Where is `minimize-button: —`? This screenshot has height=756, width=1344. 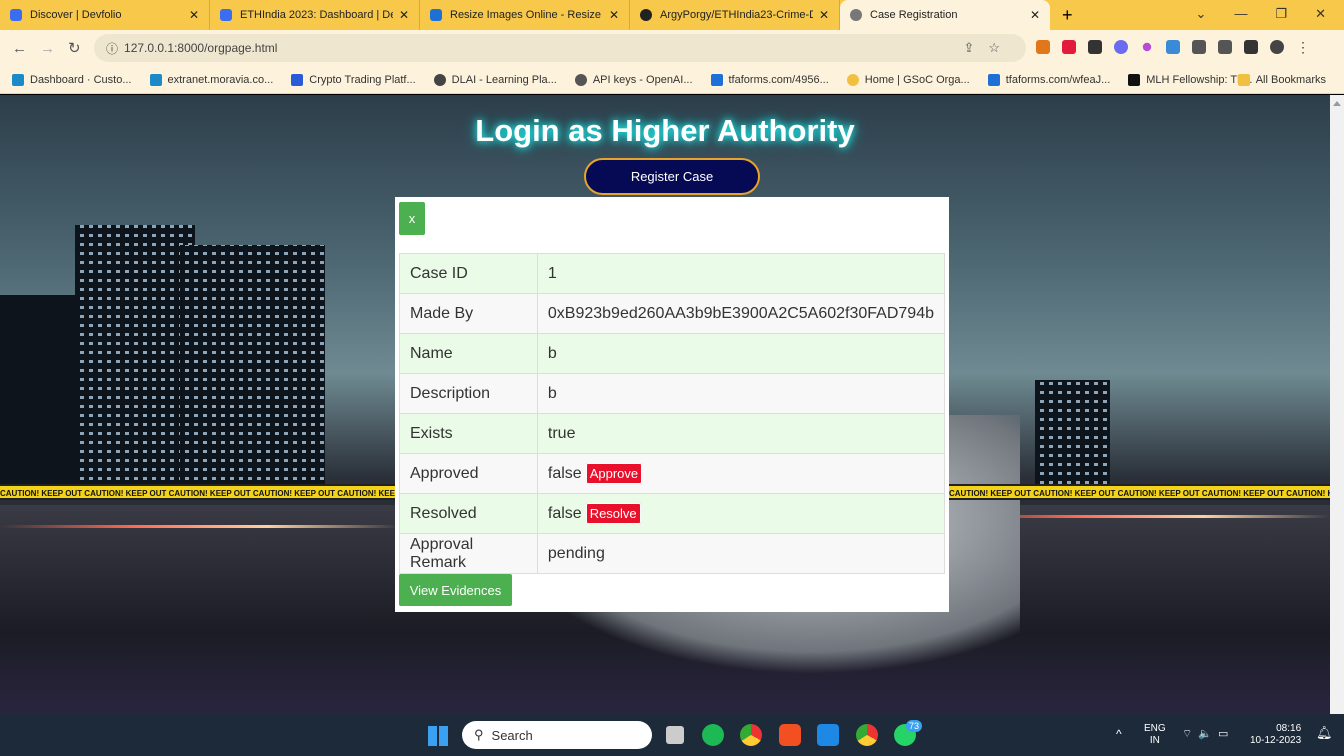
minimize-button: — is located at coordinates (1240, 14).